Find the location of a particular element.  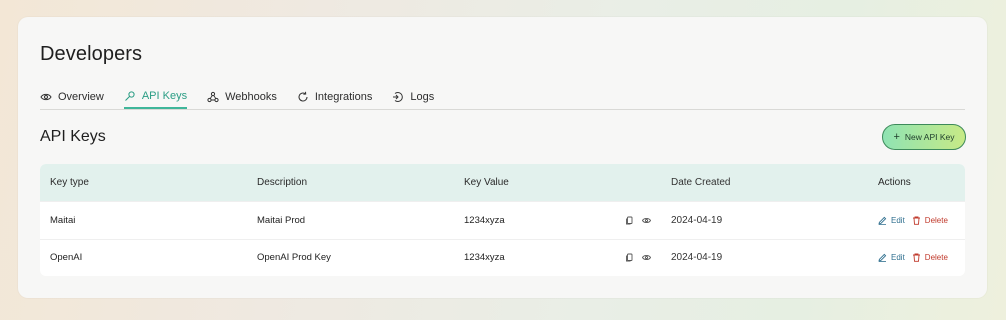

tab-integrations: Integrations is located at coordinates (334, 98).